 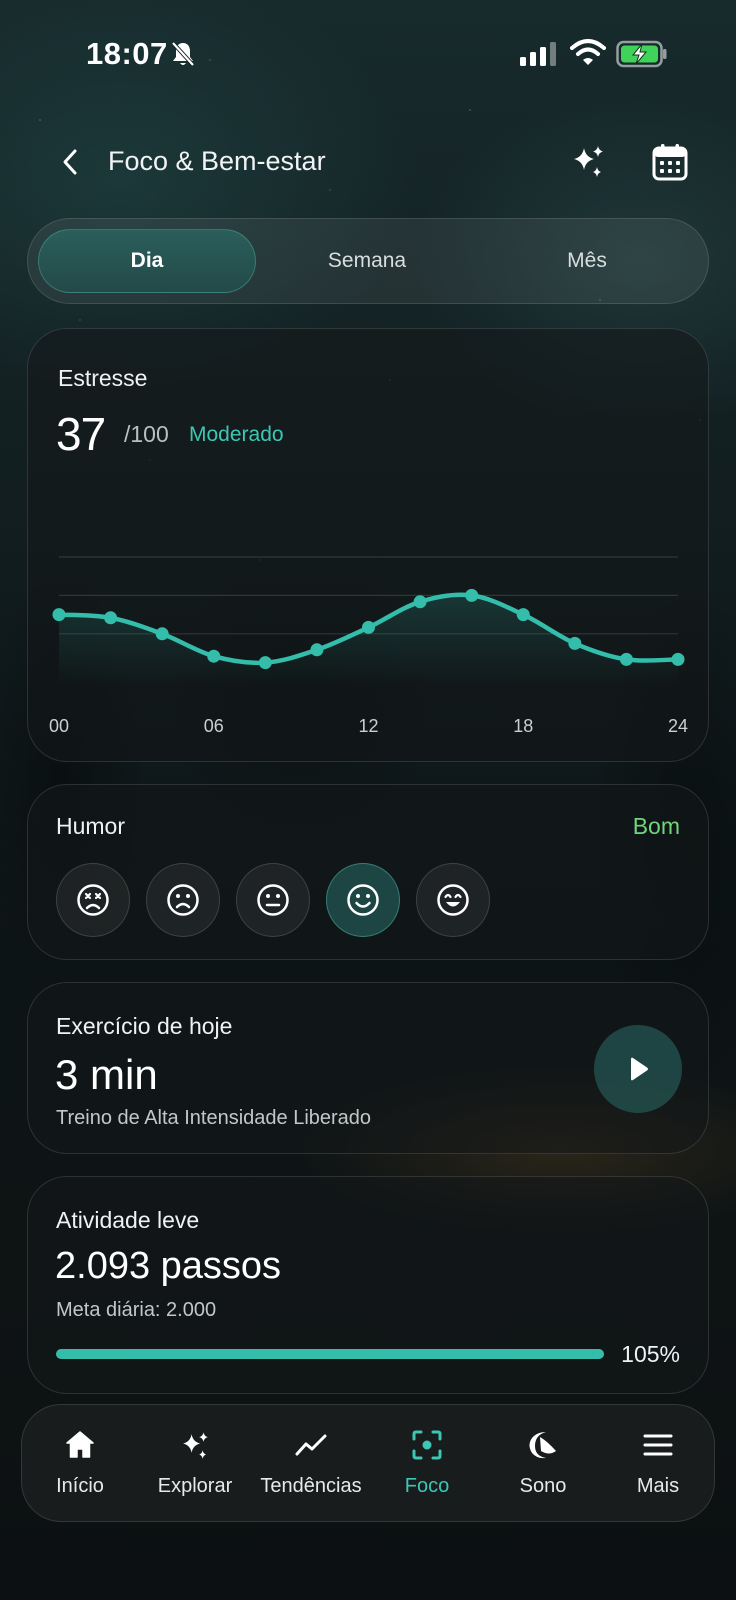 I want to click on ai-insights-button, so click(x=588, y=162).